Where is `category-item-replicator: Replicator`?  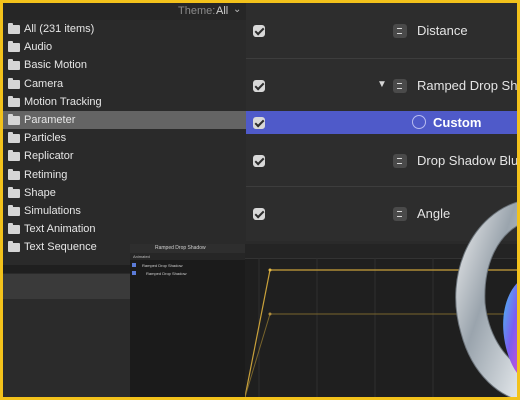 category-item-replicator: Replicator is located at coordinates (124, 156).